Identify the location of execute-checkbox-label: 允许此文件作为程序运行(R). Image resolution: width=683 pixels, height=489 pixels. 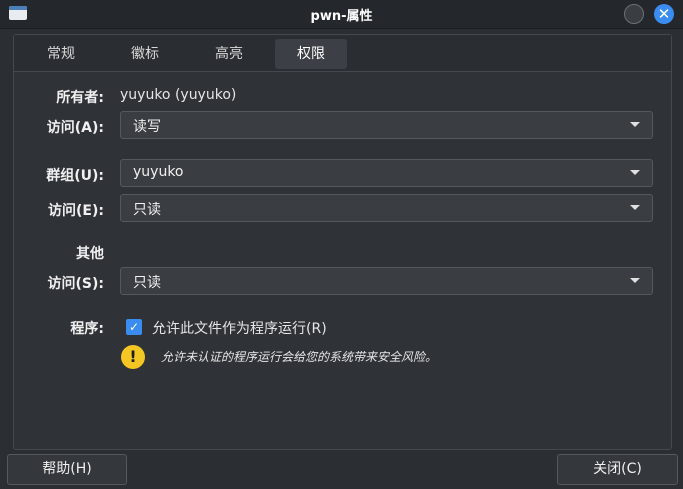
(239, 328).